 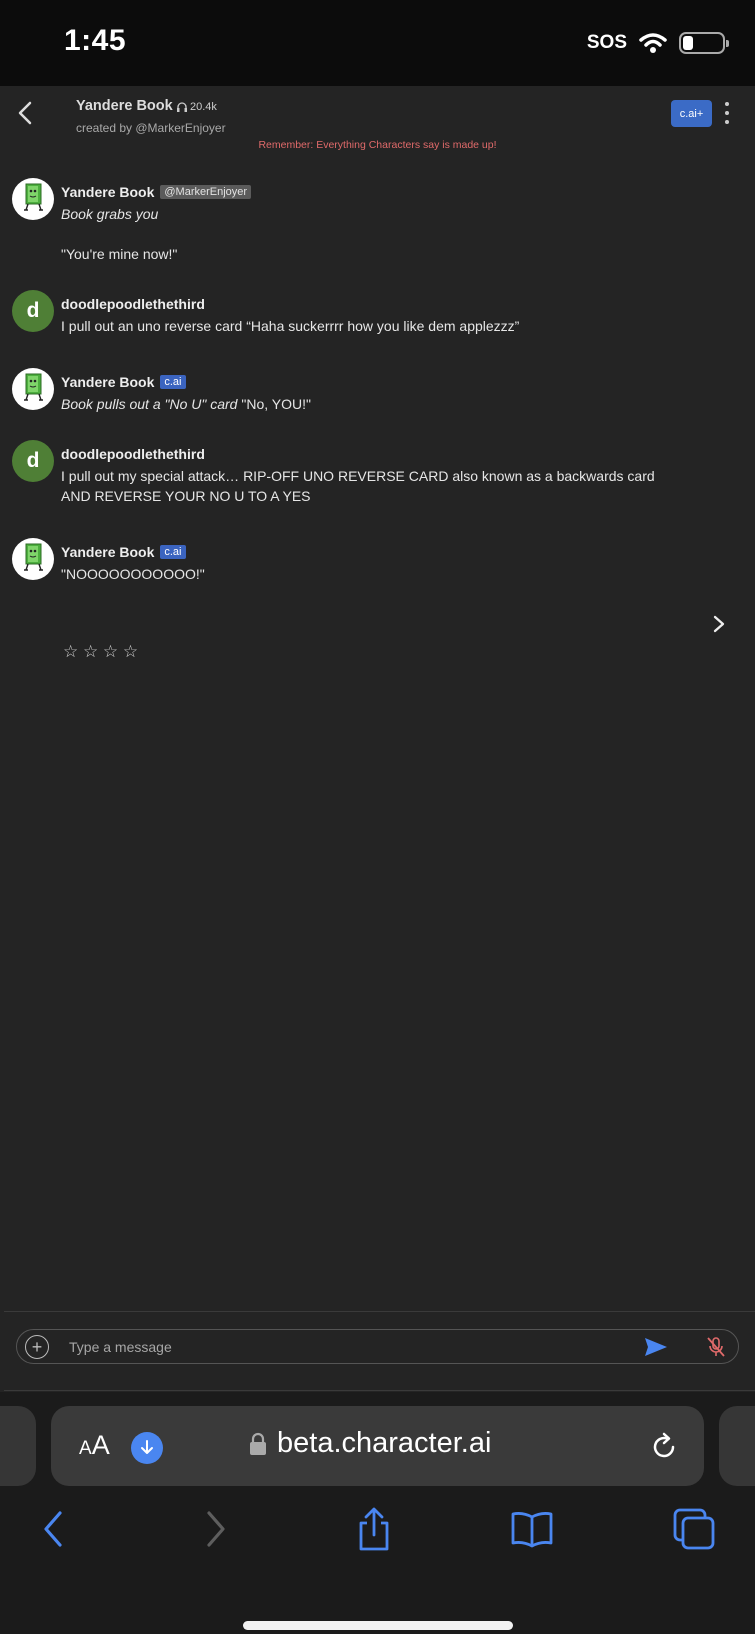 What do you see at coordinates (653, 43) in the screenshot?
I see `wifi-icon` at bounding box center [653, 43].